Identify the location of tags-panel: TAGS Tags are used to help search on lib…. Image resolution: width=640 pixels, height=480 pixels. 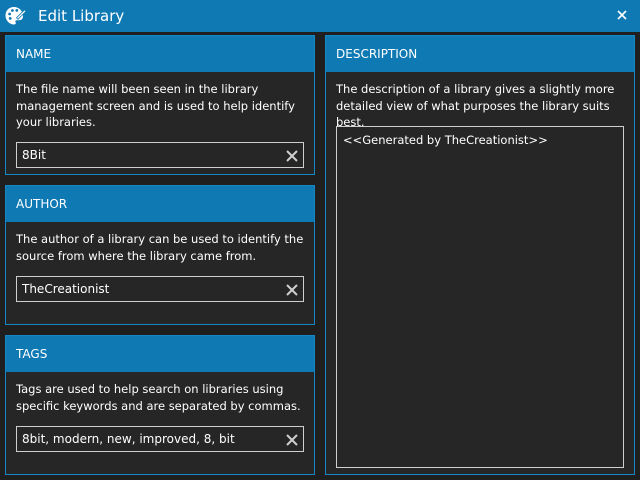
(160, 405).